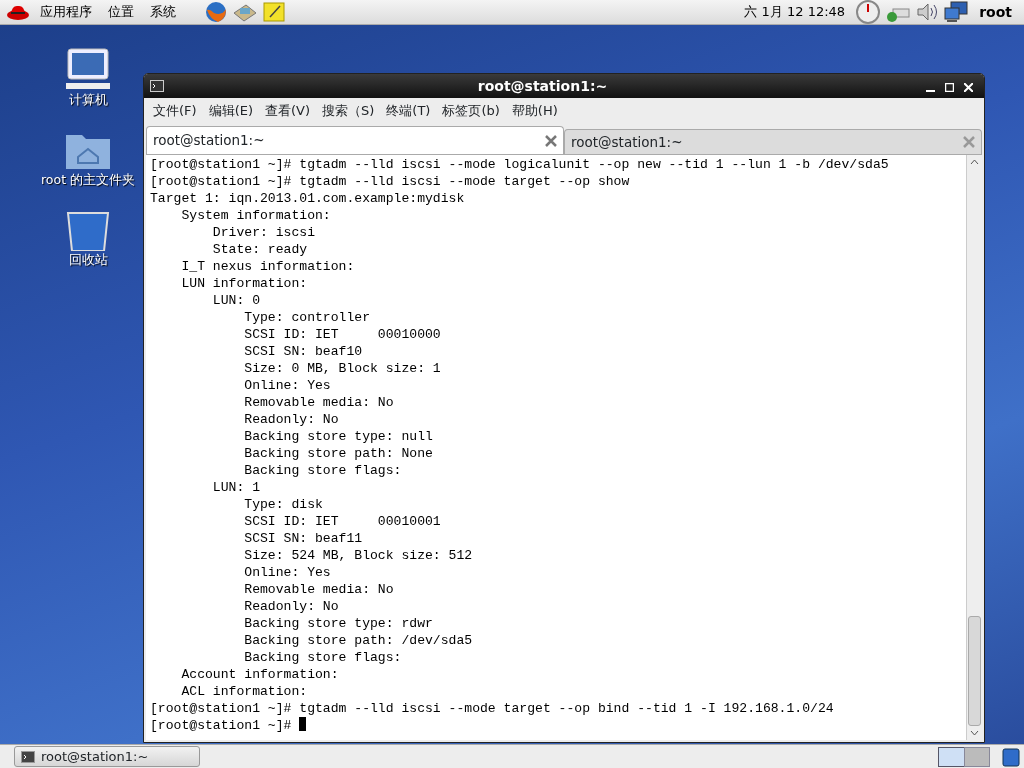  I want to click on terminal-line: SCSI ID: IET 00010001, so click(342, 521).